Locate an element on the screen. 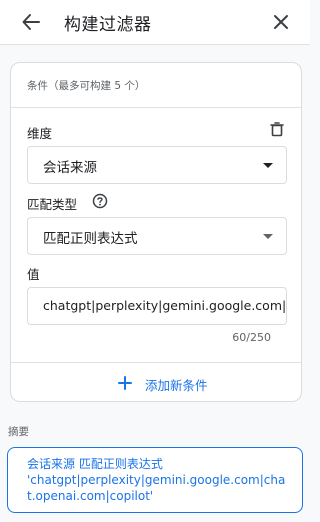 This screenshot has width=320, height=522. value-label: 值 is located at coordinates (33, 274).